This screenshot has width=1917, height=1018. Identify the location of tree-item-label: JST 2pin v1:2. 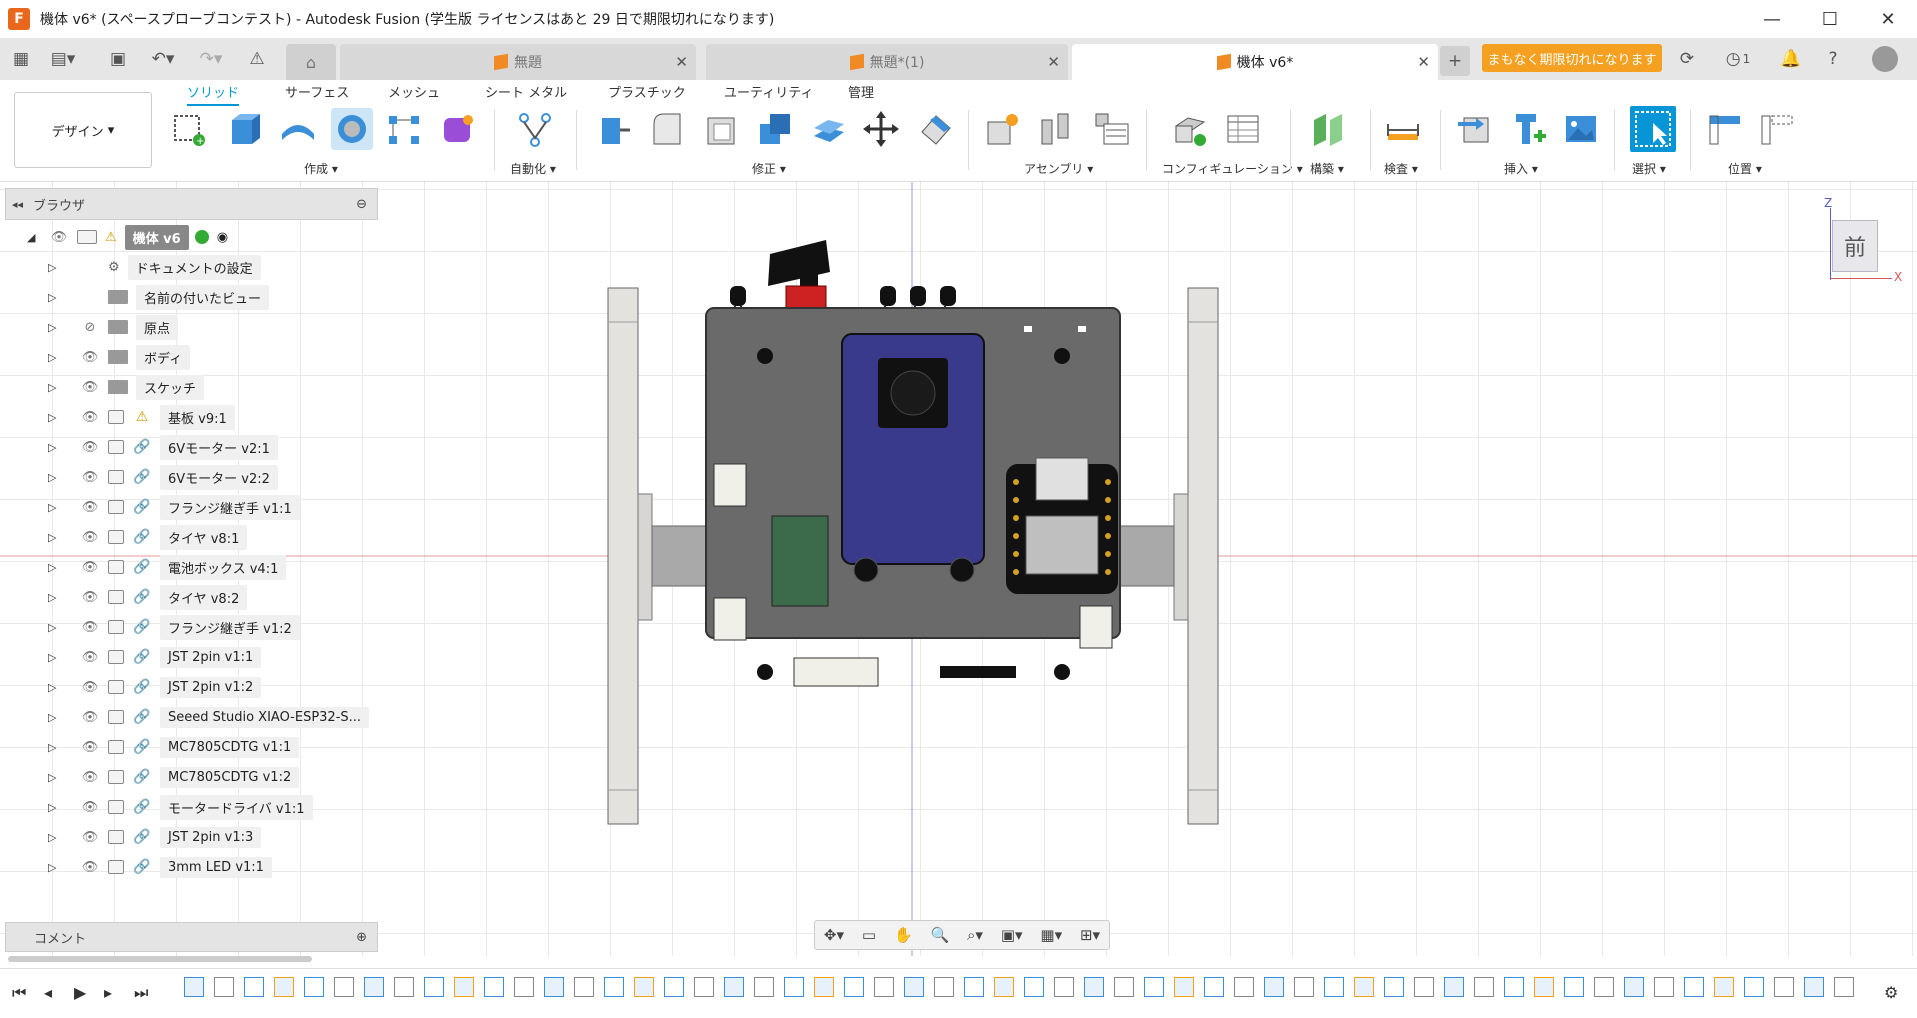
(211, 687).